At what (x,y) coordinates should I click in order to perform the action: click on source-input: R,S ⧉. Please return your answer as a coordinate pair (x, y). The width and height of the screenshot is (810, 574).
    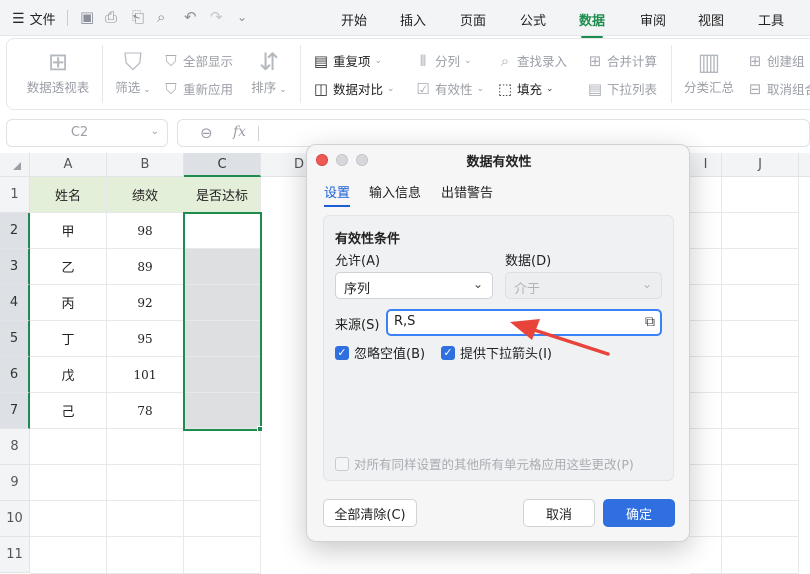
    Looking at the image, I should click on (524, 322).